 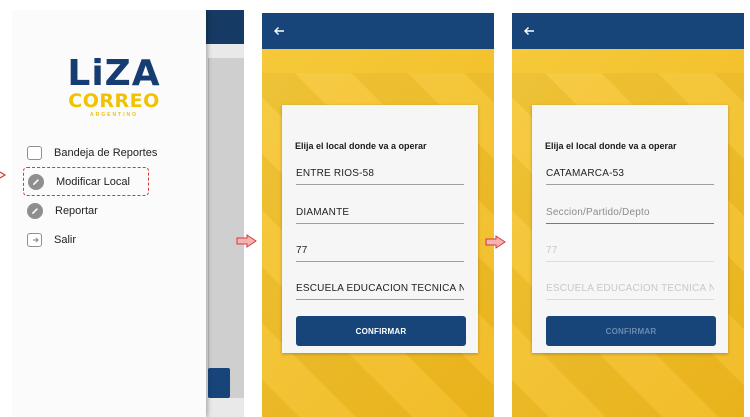 What do you see at coordinates (93, 181) in the screenshot?
I see `menu-item-label: Modificar Local` at bounding box center [93, 181].